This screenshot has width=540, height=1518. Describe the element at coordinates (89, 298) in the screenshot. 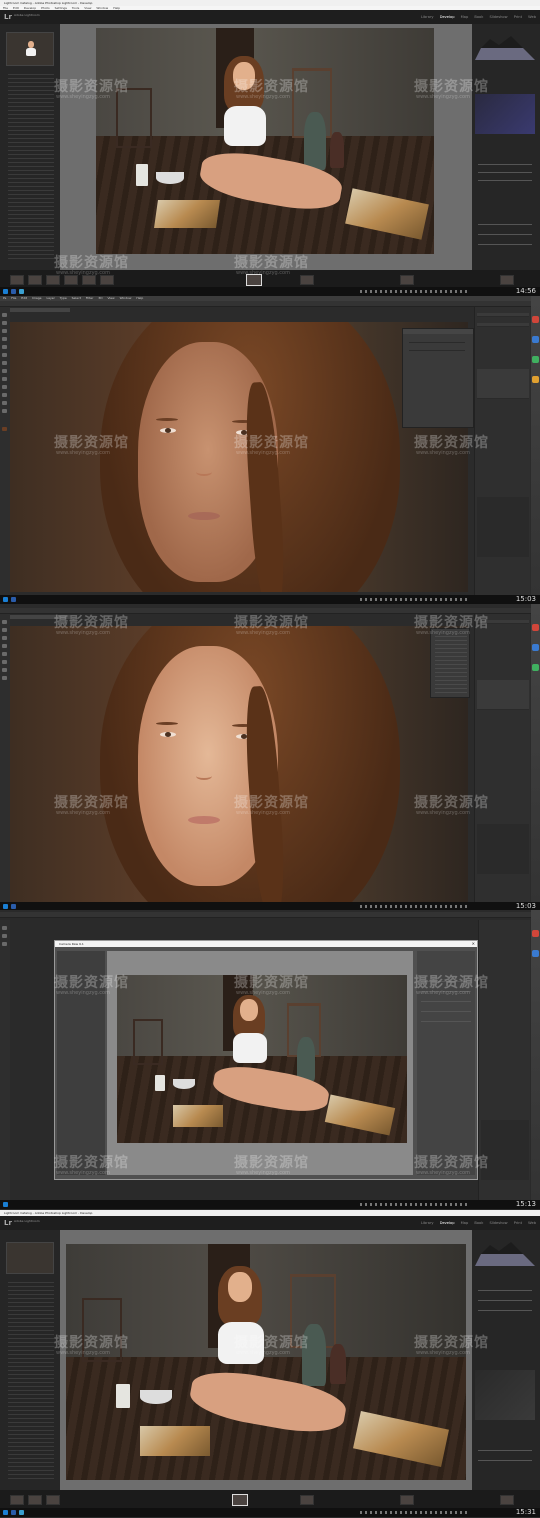

I see `ps-menu-filter: Filter` at that location.